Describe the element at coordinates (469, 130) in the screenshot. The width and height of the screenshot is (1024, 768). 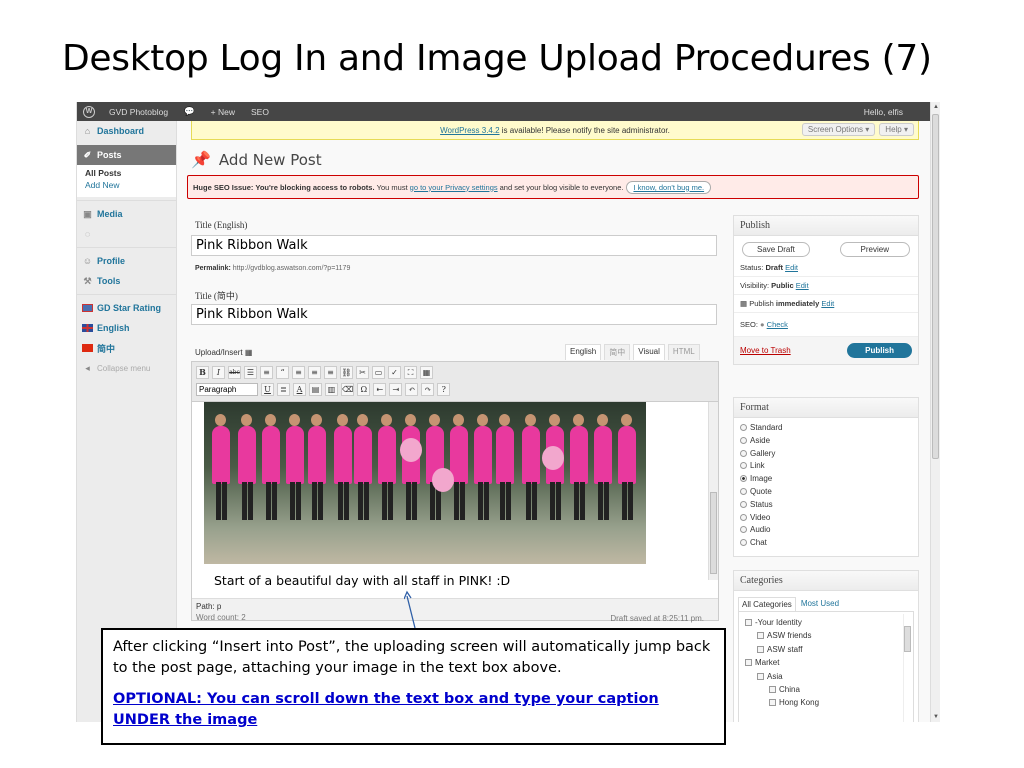
I see `update-link: WordPress 3.4.2` at that location.